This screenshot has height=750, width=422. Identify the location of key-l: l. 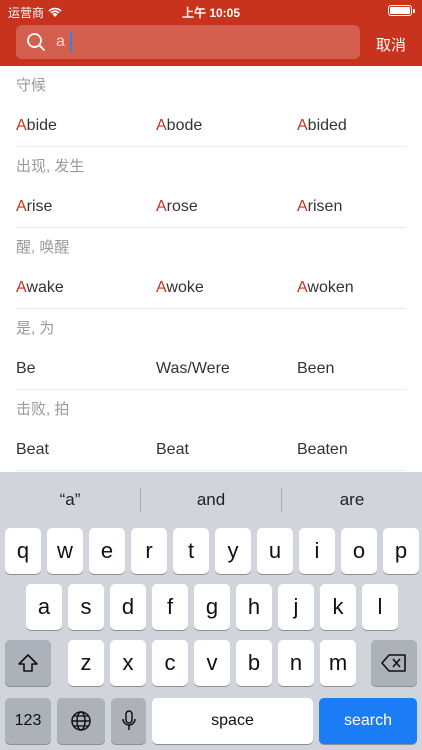
(380, 607).